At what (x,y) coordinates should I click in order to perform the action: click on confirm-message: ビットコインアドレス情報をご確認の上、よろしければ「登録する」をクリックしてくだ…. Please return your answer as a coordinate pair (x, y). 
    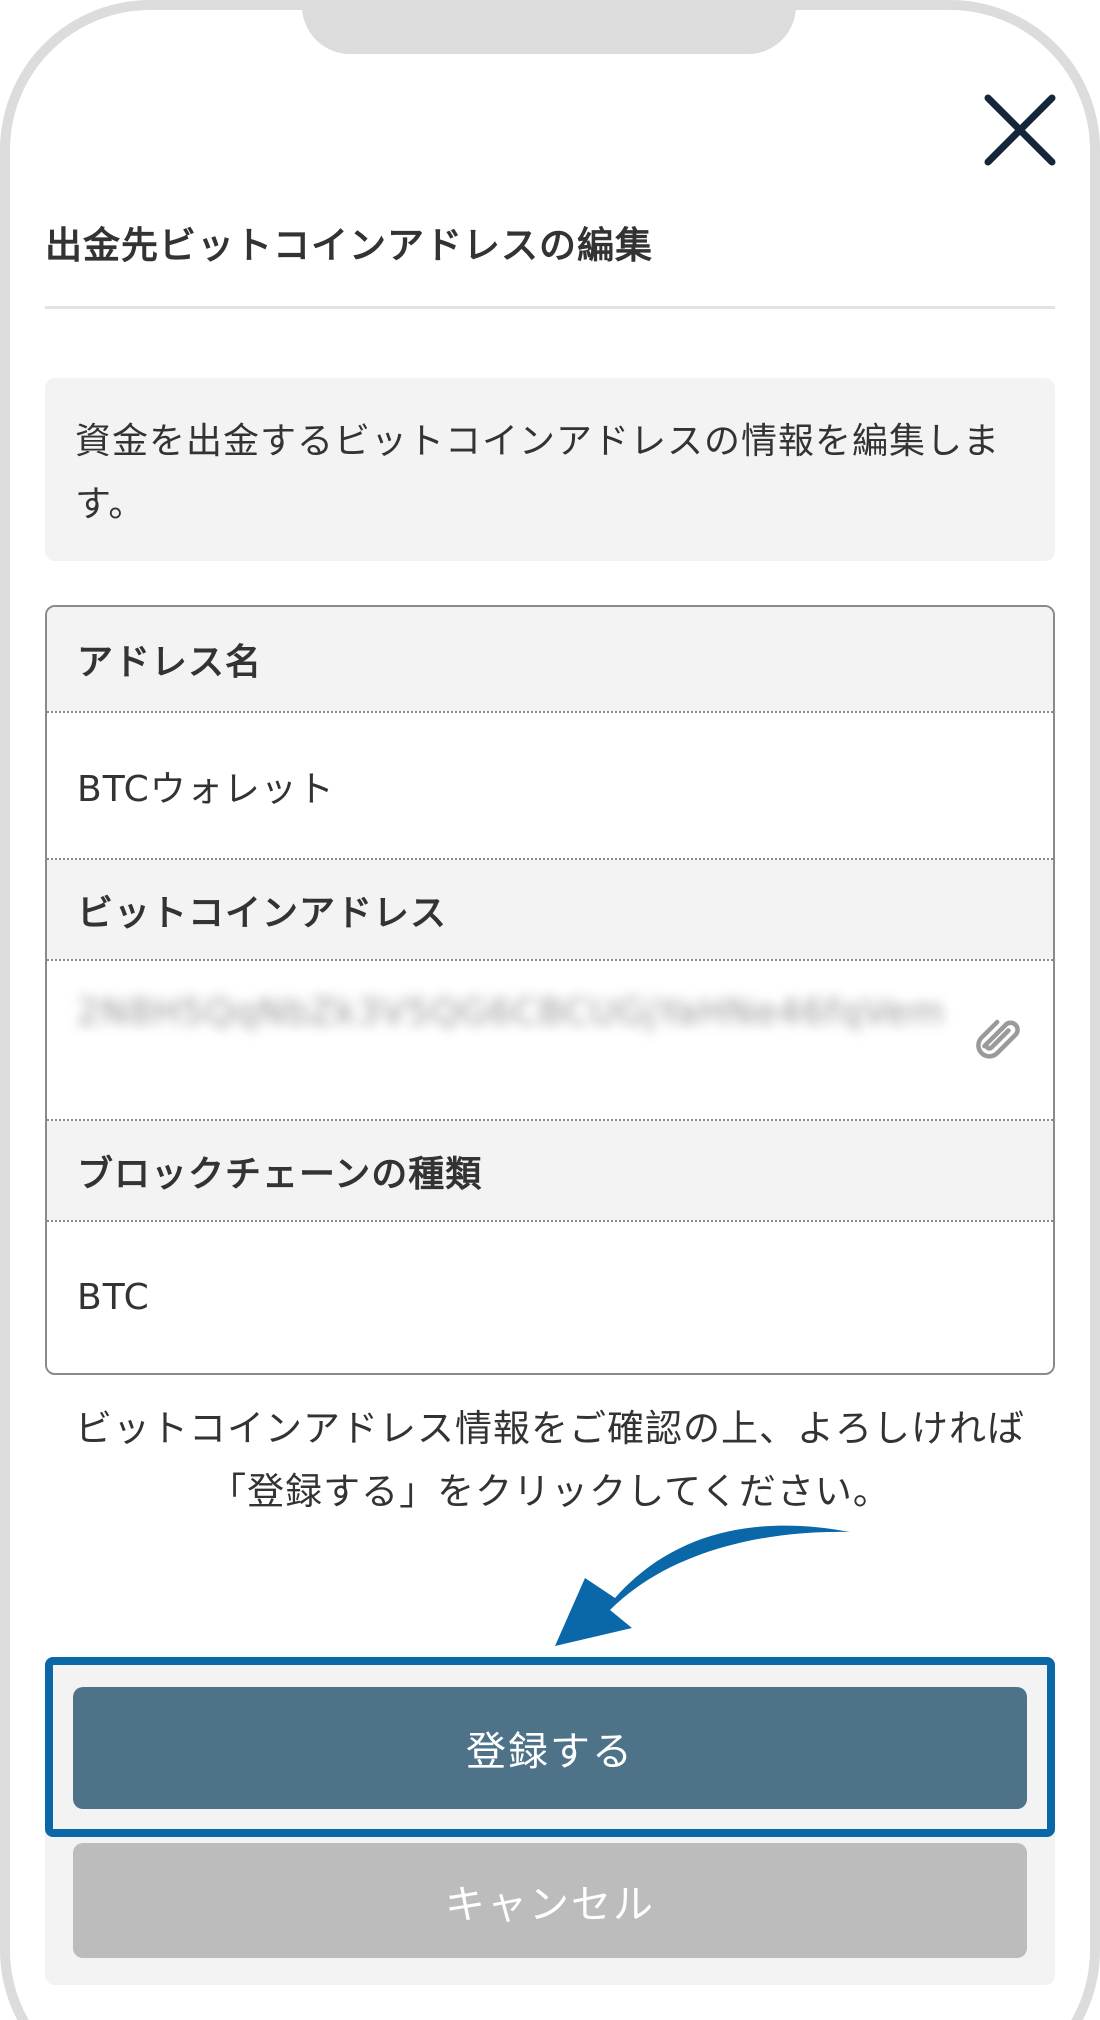
    Looking at the image, I should click on (550, 1460).